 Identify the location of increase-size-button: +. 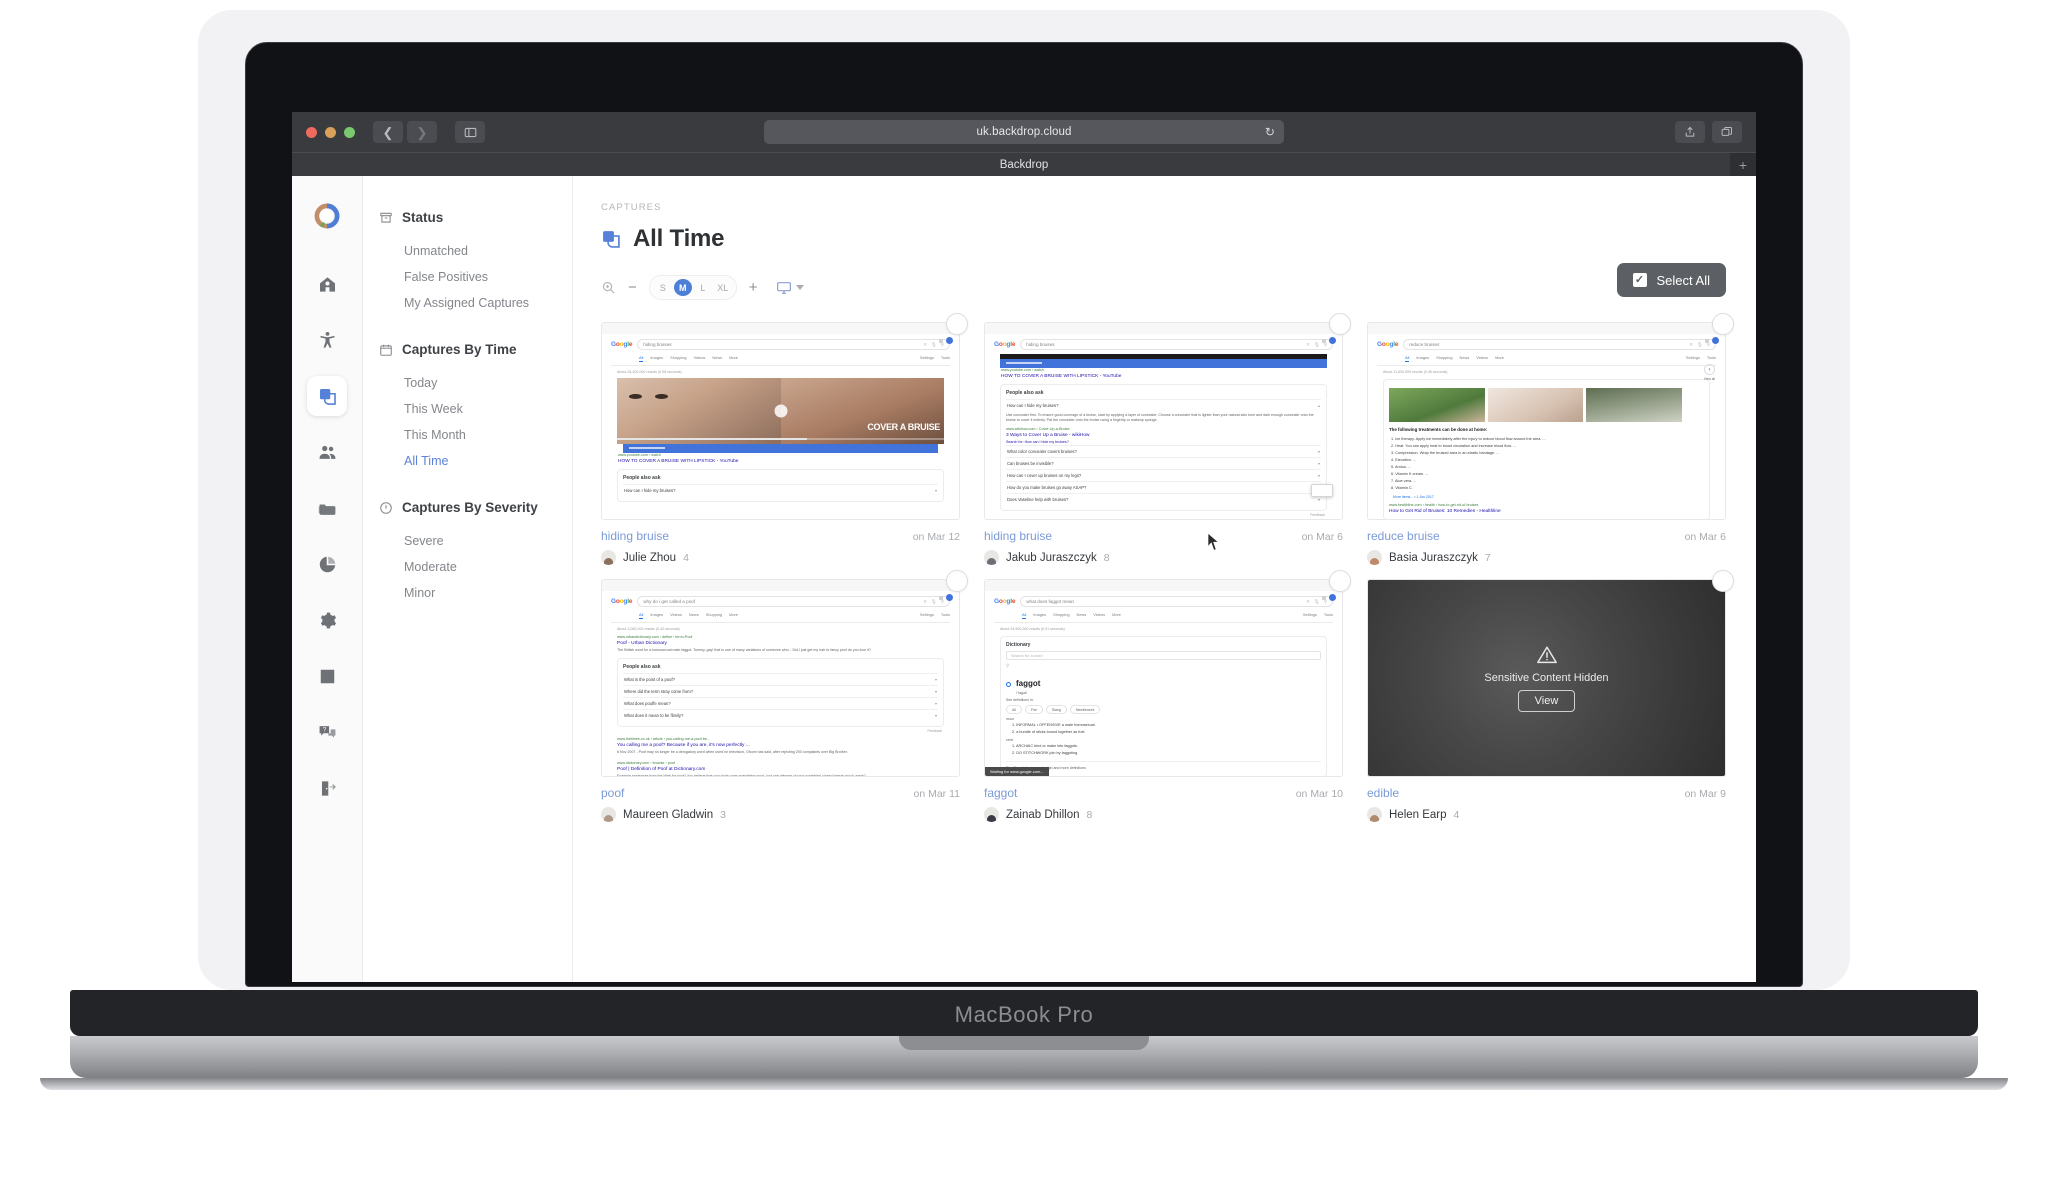
(753, 287).